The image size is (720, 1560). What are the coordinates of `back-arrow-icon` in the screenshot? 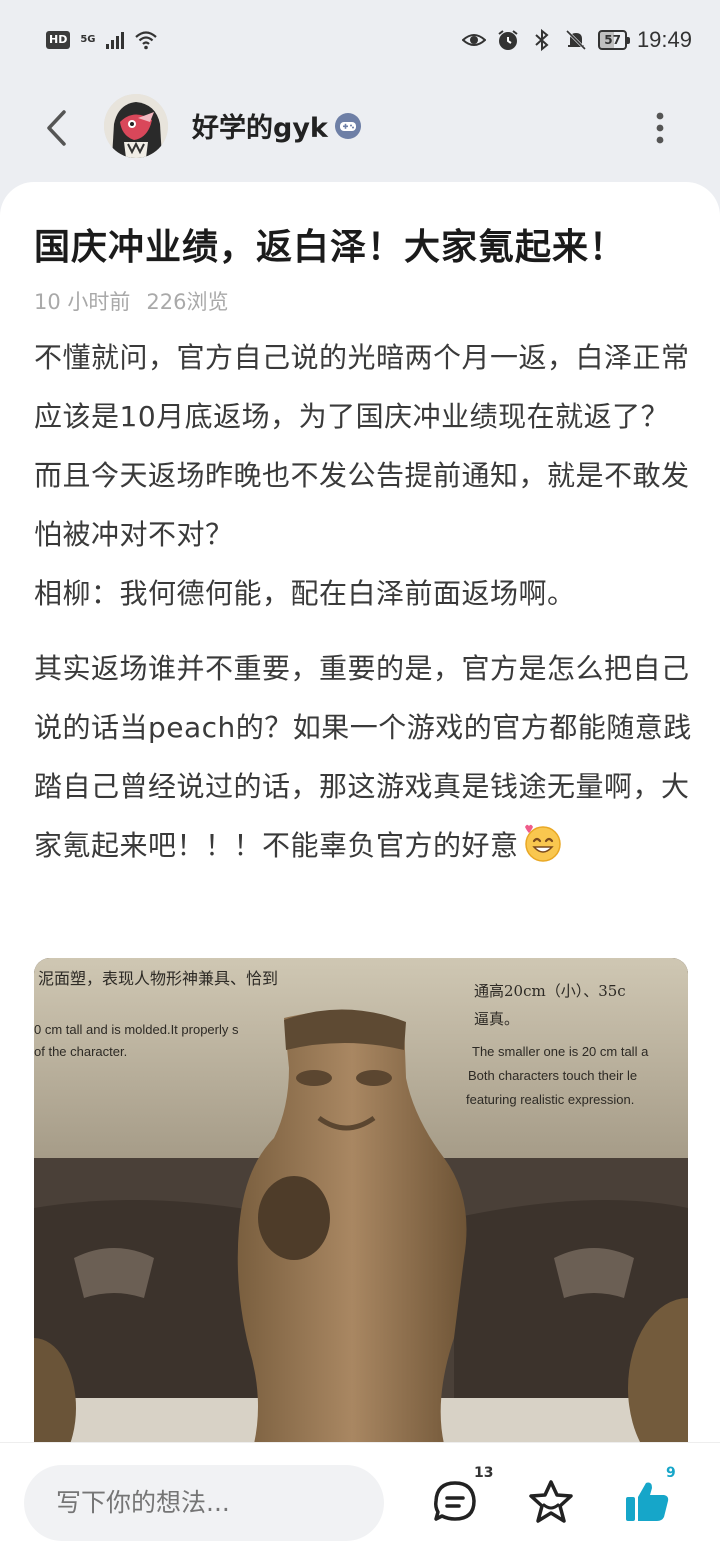 It's located at (56, 128).